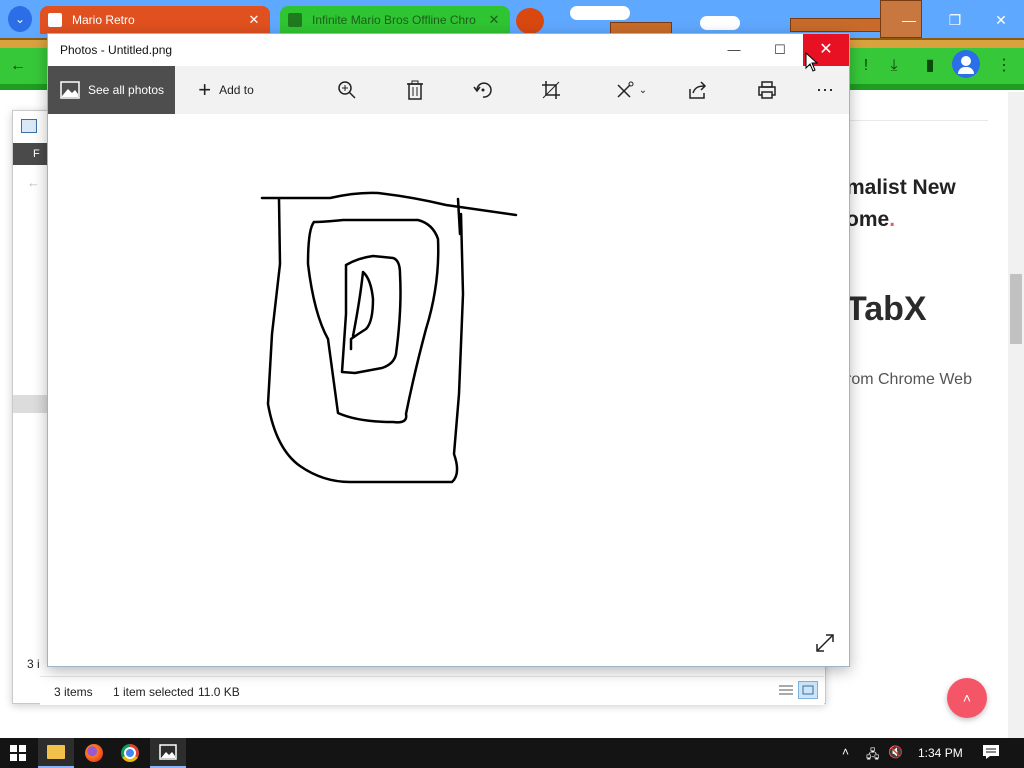  What do you see at coordinates (116, 50) in the screenshot?
I see `window-title: Photos - Untitled.png` at bounding box center [116, 50].